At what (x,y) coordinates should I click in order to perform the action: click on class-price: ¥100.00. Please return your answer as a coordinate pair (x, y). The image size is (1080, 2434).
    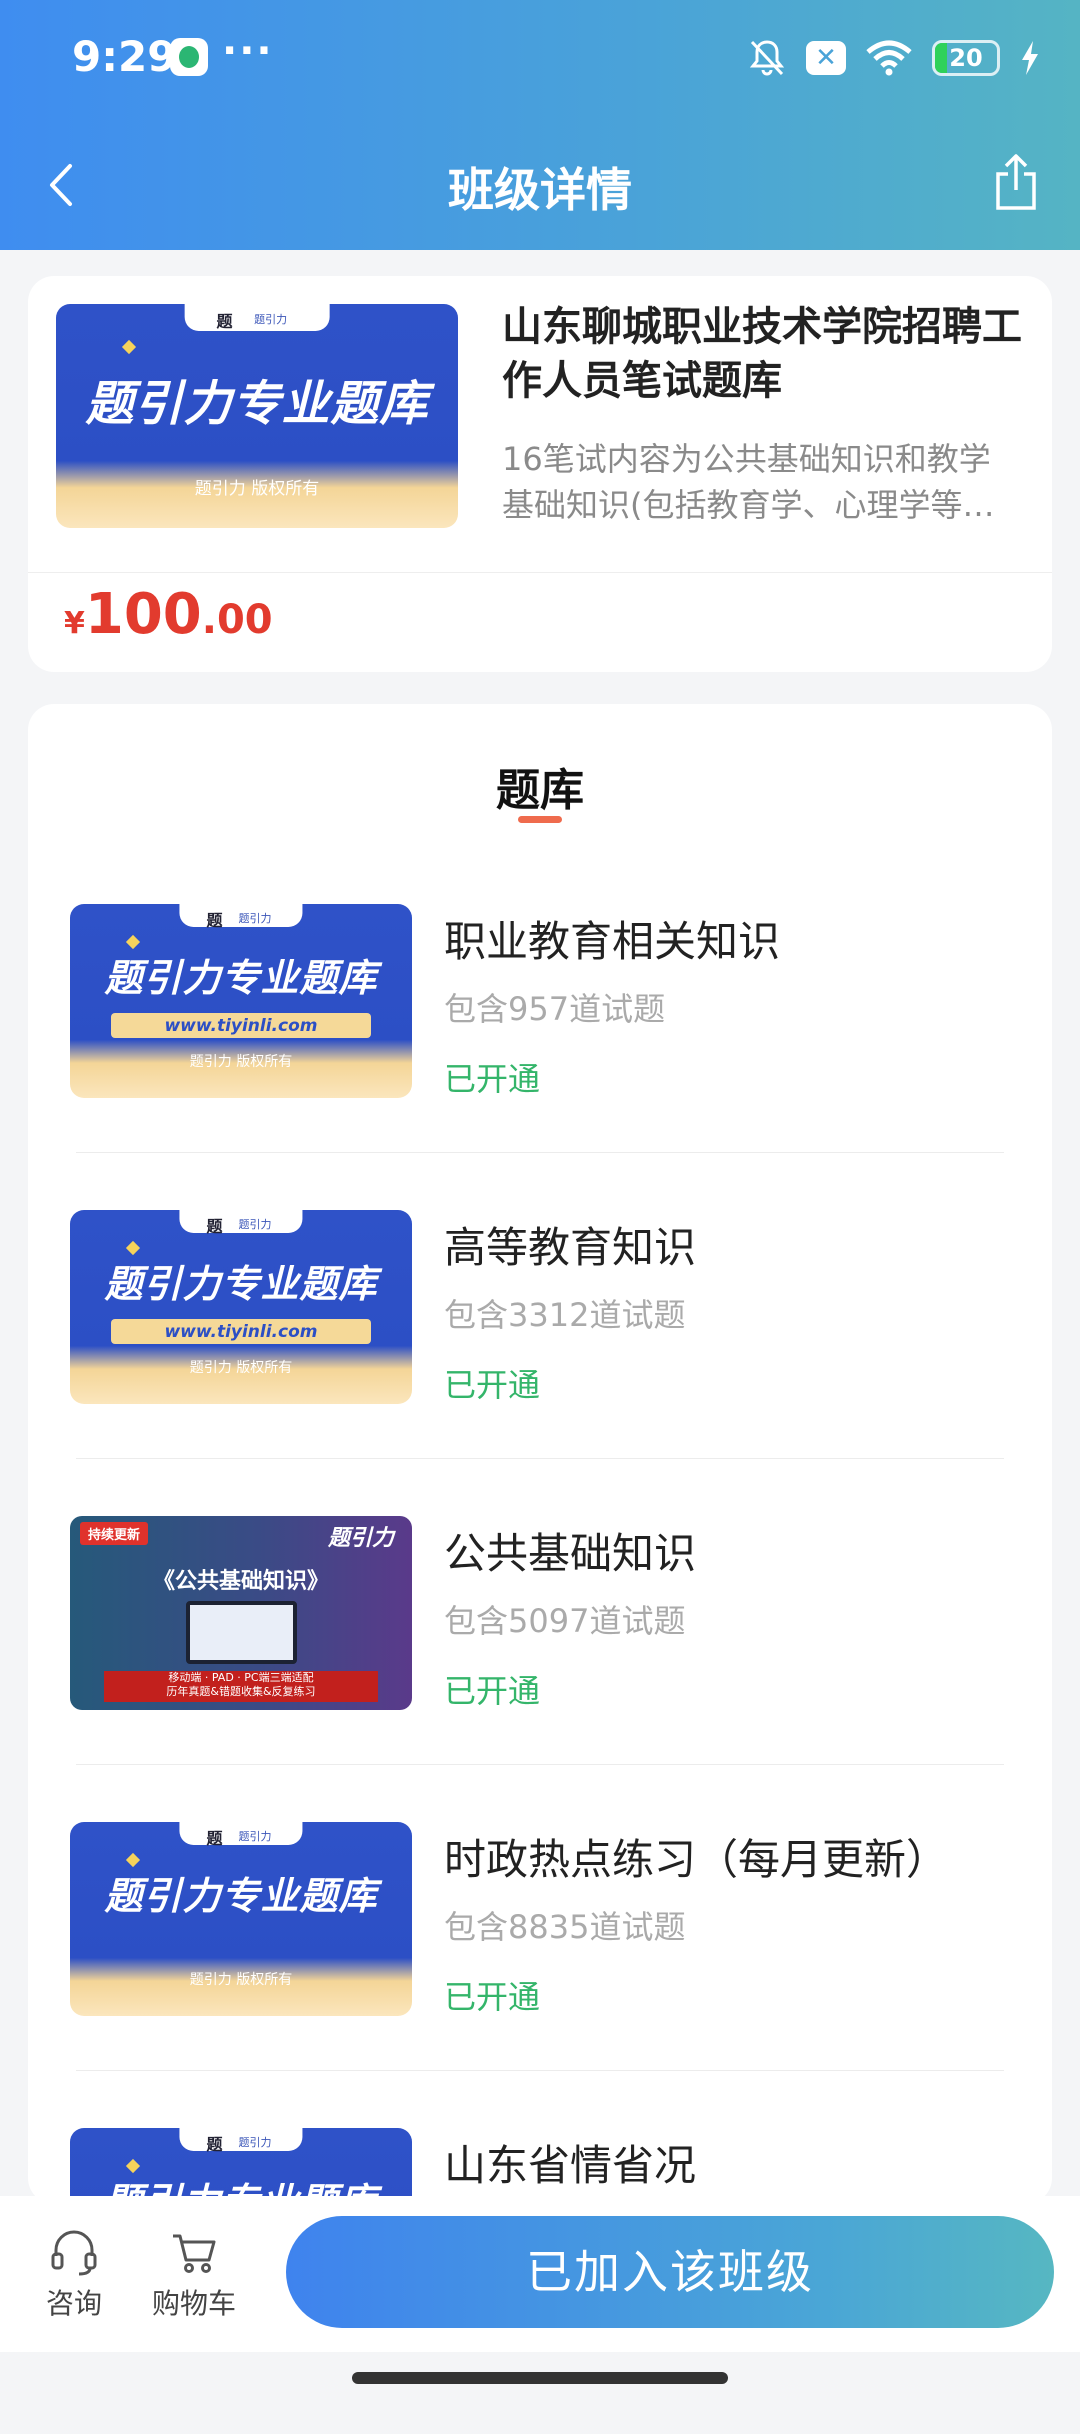
    Looking at the image, I should click on (168, 614).